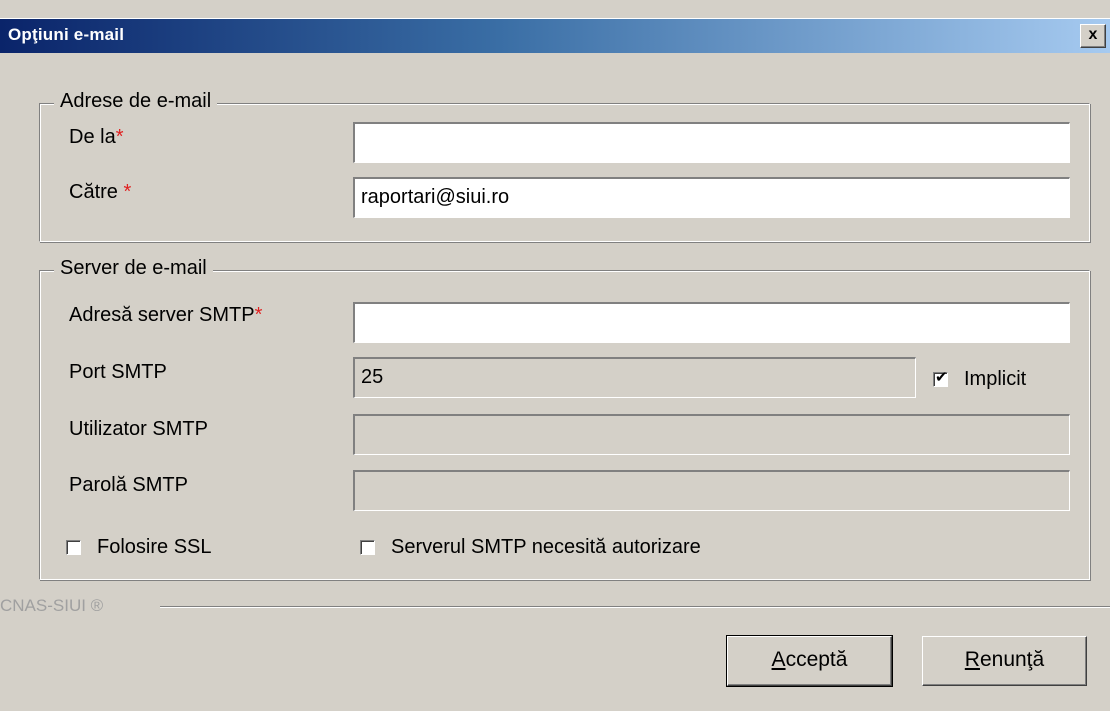 The width and height of the screenshot is (1110, 711). What do you see at coordinates (136, 101) in the screenshot?
I see `email-addresses-group-title: Adrese de e-mail` at bounding box center [136, 101].